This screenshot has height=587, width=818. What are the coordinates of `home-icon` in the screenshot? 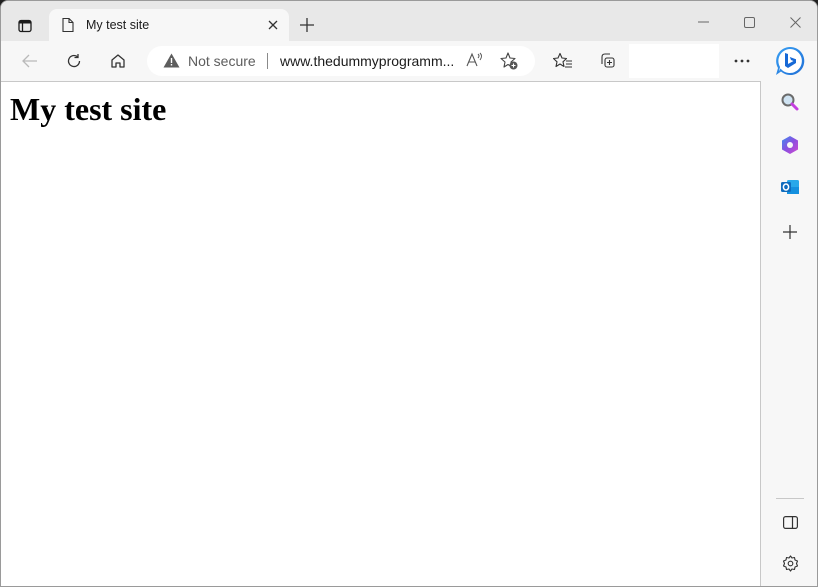 It's located at (118, 61).